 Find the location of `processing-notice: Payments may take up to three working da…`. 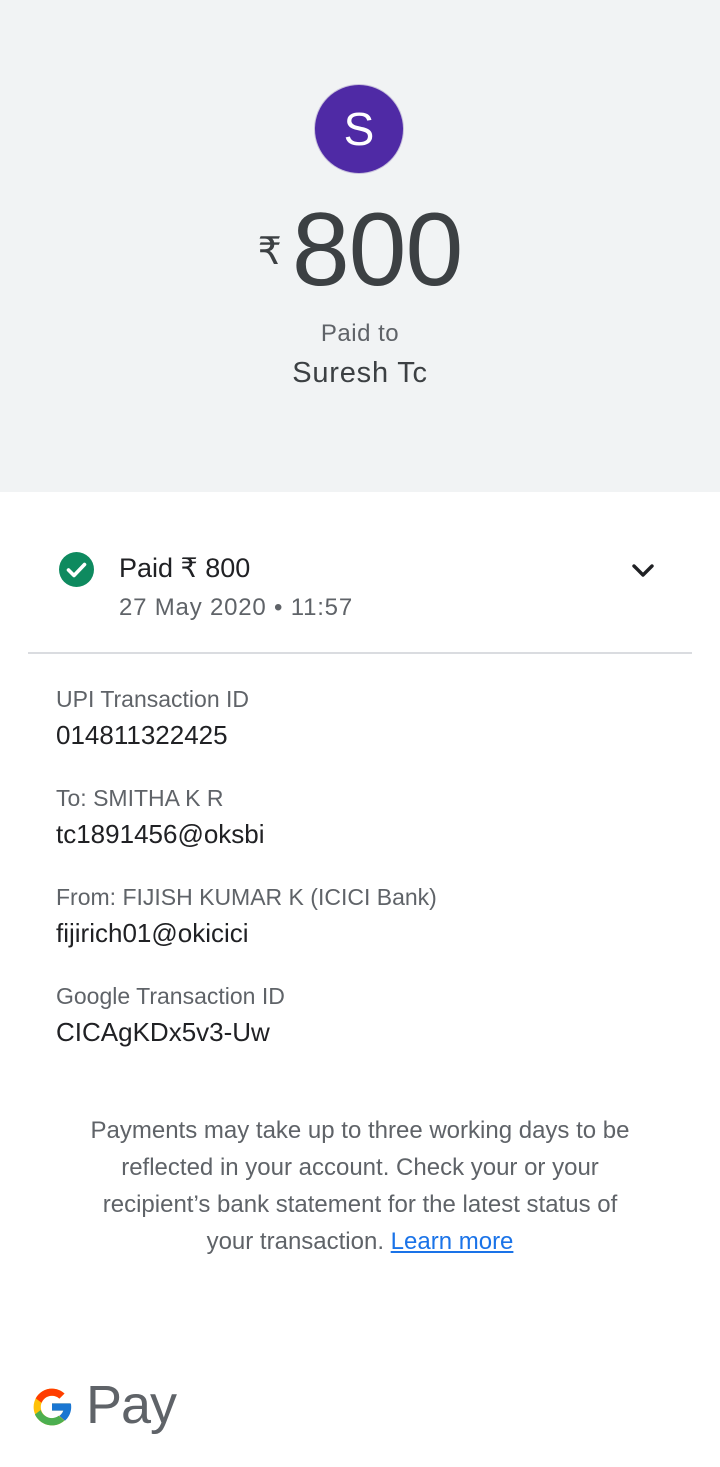

processing-notice: Payments may take up to three working da… is located at coordinates (360, 1186).